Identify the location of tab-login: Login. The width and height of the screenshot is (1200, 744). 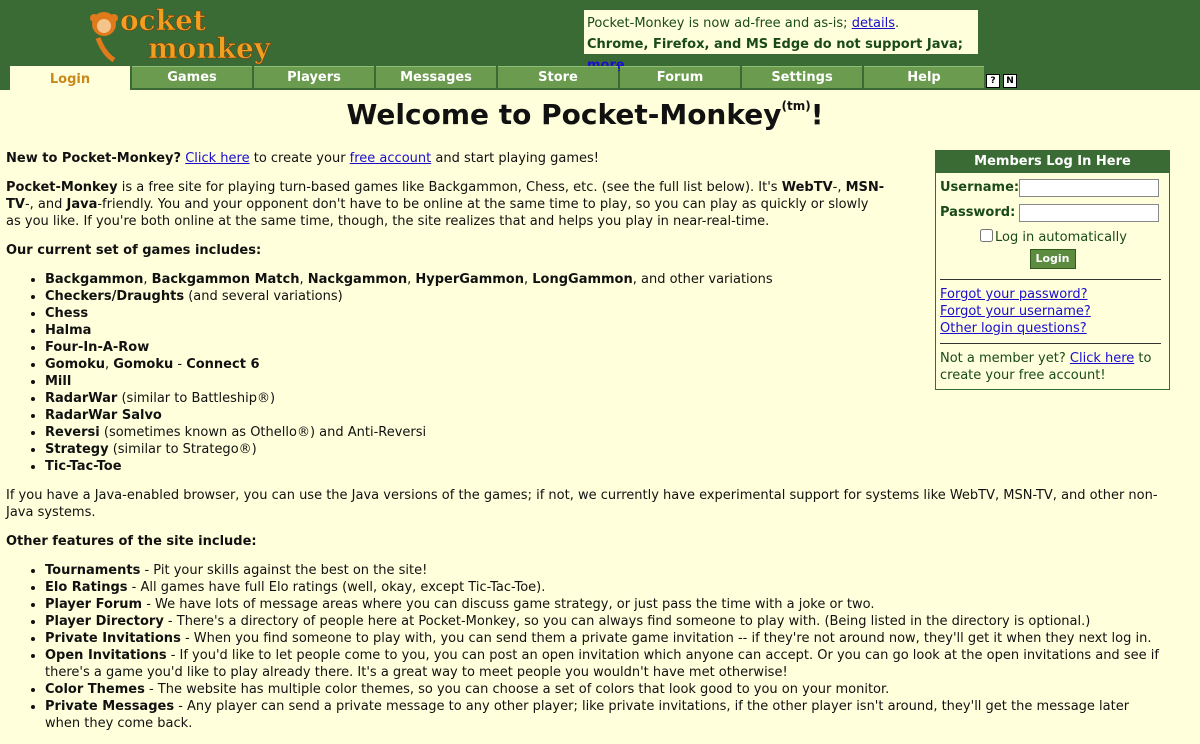
(70, 78).